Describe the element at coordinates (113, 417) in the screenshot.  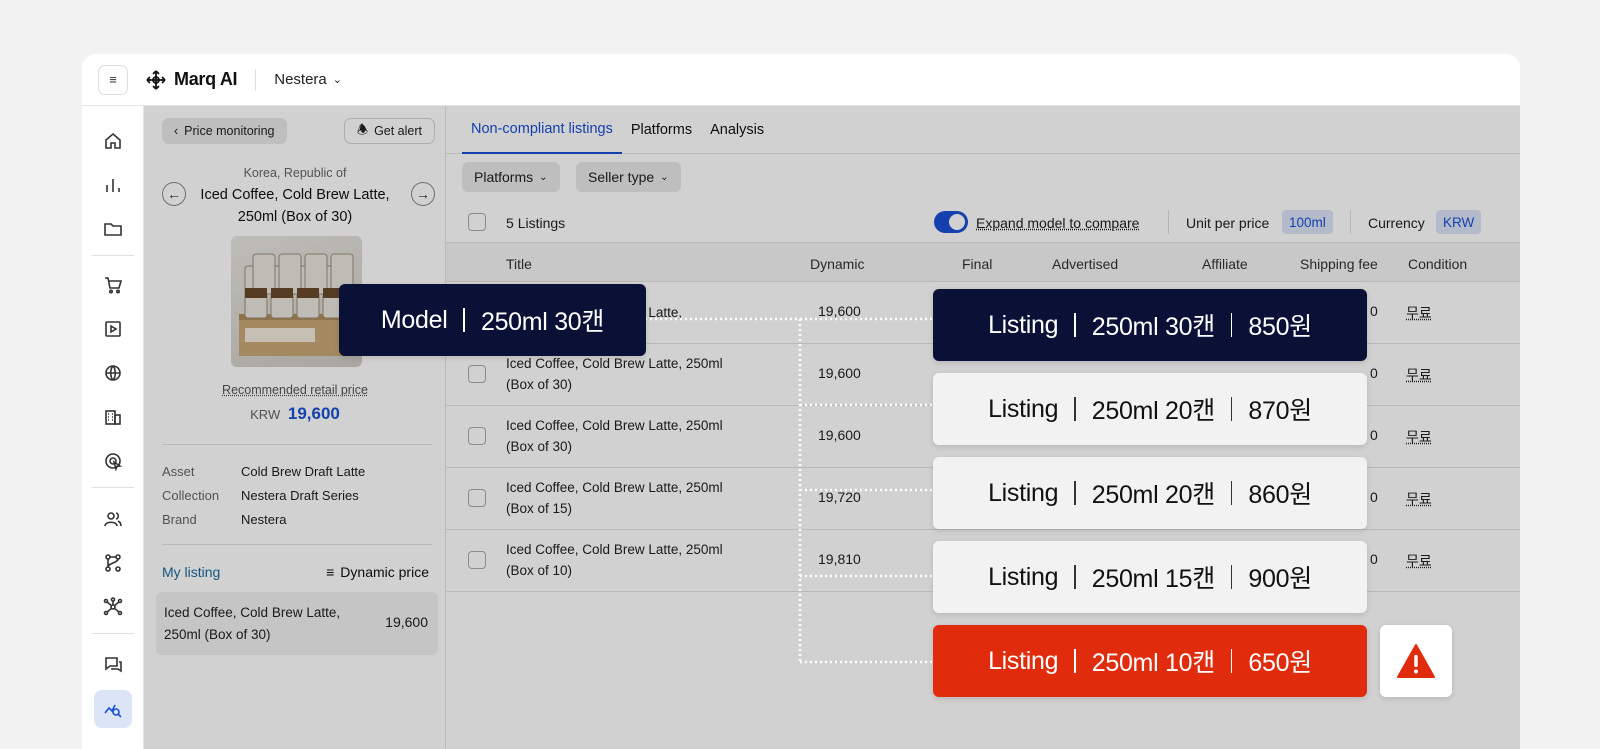
I see `building-icon` at that location.